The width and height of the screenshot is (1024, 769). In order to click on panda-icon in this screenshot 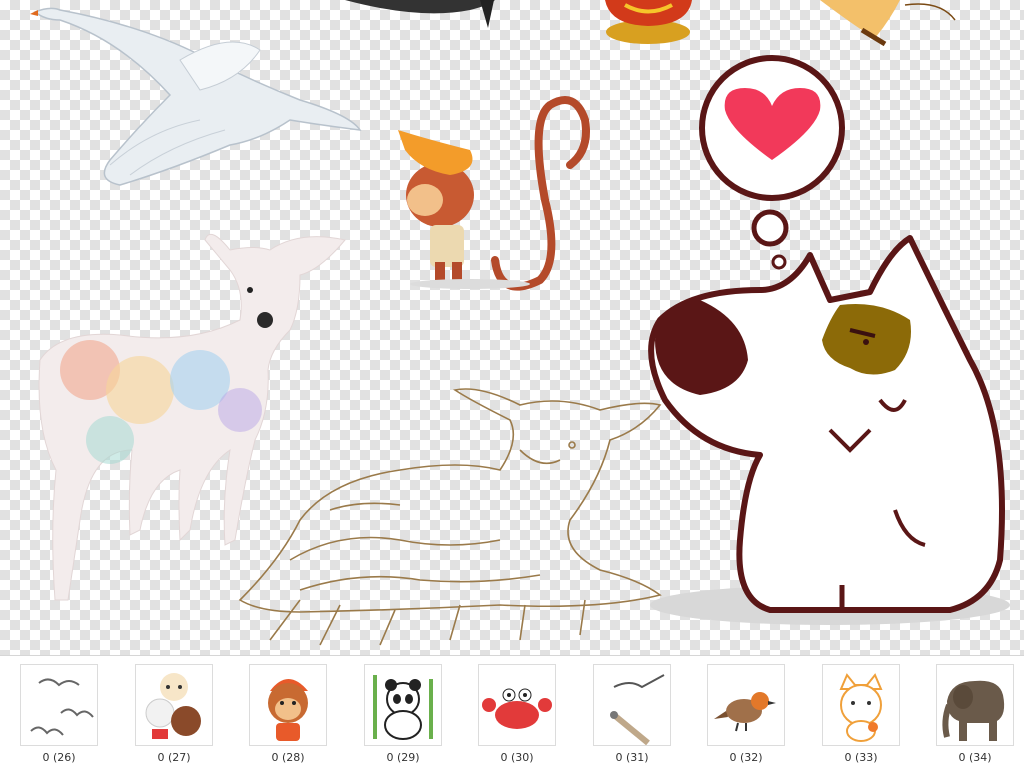, I will do `click(403, 707)`.